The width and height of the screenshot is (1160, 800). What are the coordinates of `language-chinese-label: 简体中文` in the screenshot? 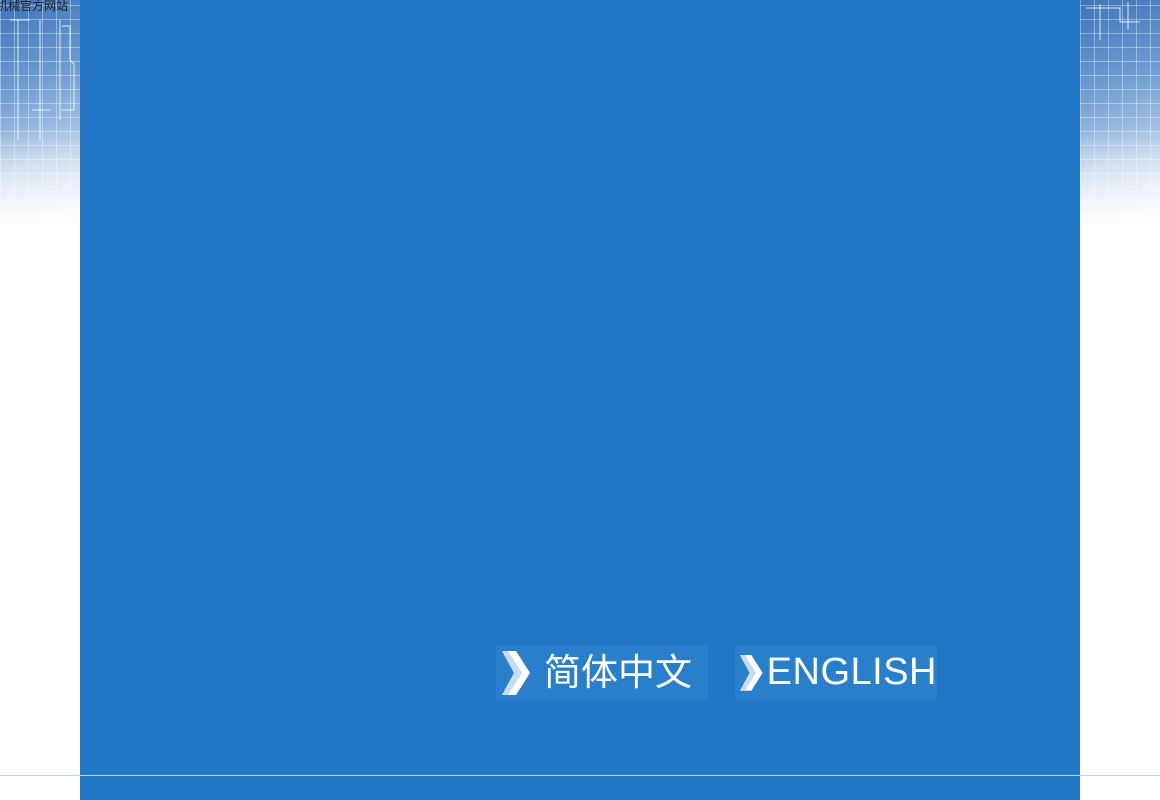 It's located at (618, 672).